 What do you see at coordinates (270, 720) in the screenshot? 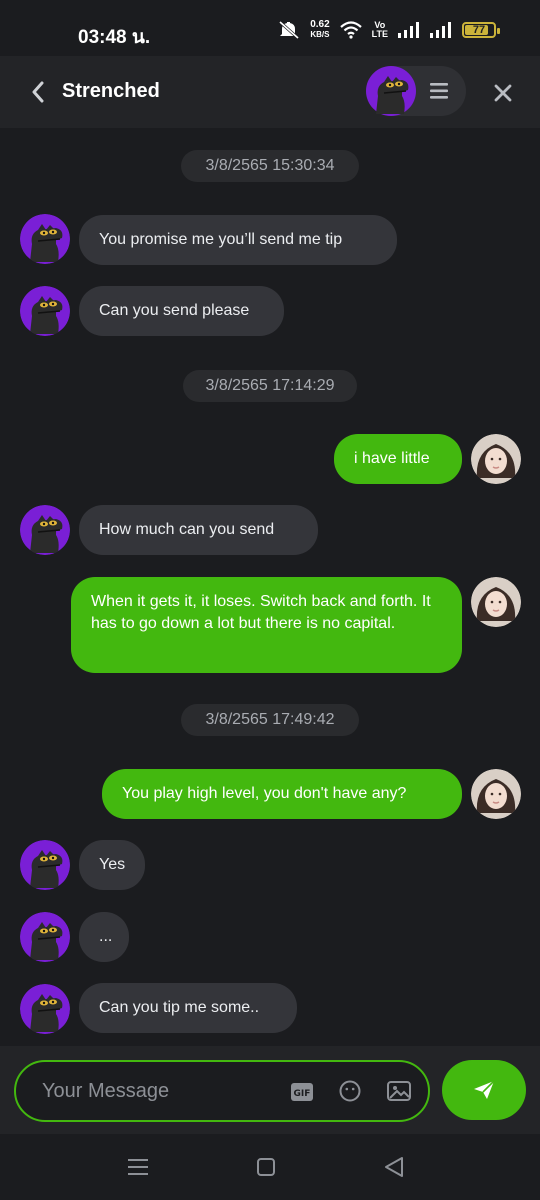
I see `date-separator: 3/8/2565 17:49:42` at bounding box center [270, 720].